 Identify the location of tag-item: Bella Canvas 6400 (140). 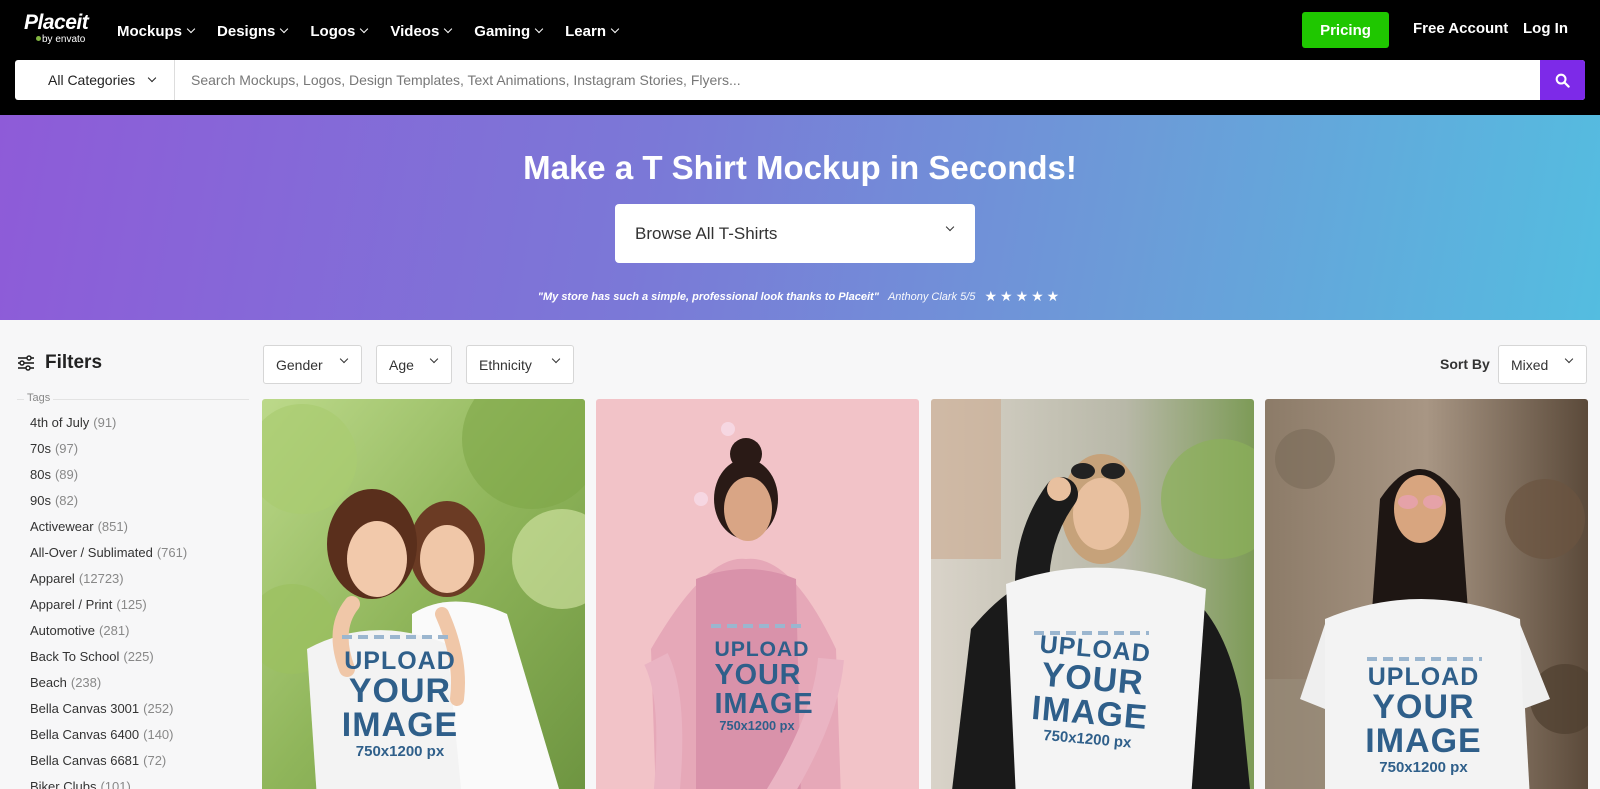
(108, 735).